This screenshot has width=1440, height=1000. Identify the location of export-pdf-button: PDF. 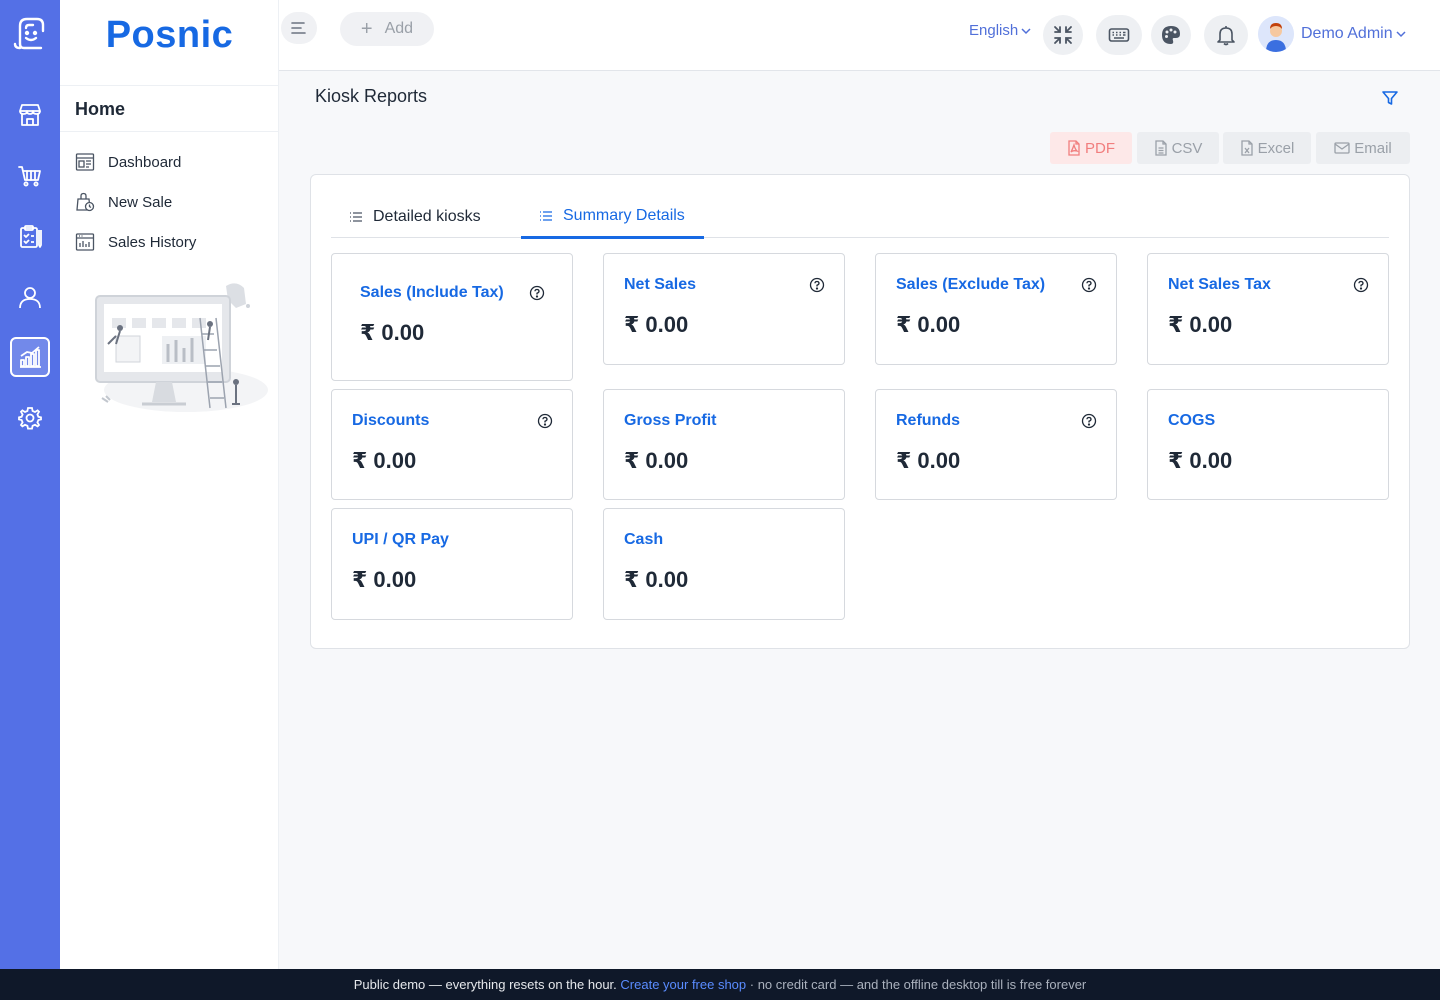
(1091, 148).